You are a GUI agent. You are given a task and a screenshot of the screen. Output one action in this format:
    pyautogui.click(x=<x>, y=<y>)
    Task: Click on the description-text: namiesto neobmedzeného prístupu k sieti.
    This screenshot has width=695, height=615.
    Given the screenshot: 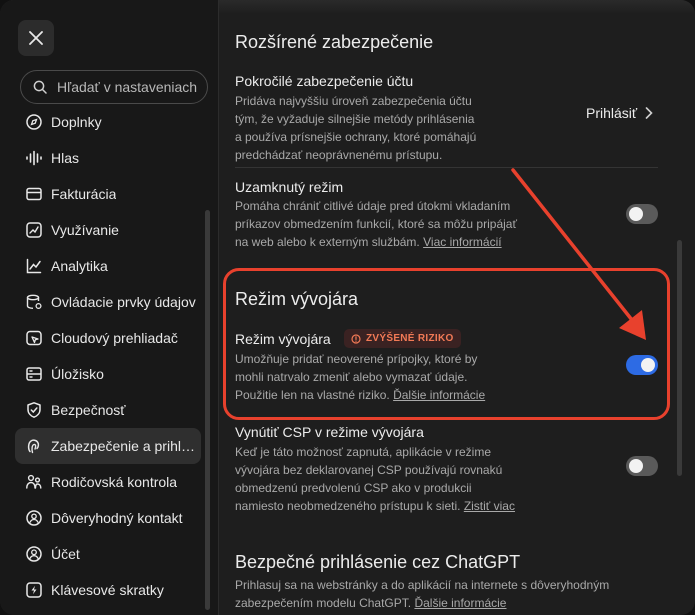 What is the action you would take?
    pyautogui.click(x=348, y=506)
    